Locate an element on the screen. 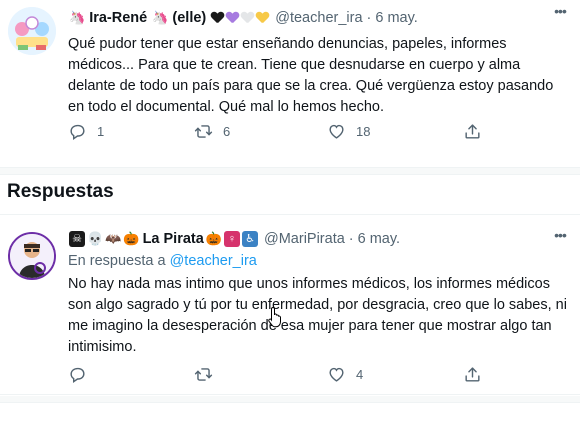 The height and width of the screenshot is (422, 580). black-heart-icon is located at coordinates (217, 18).